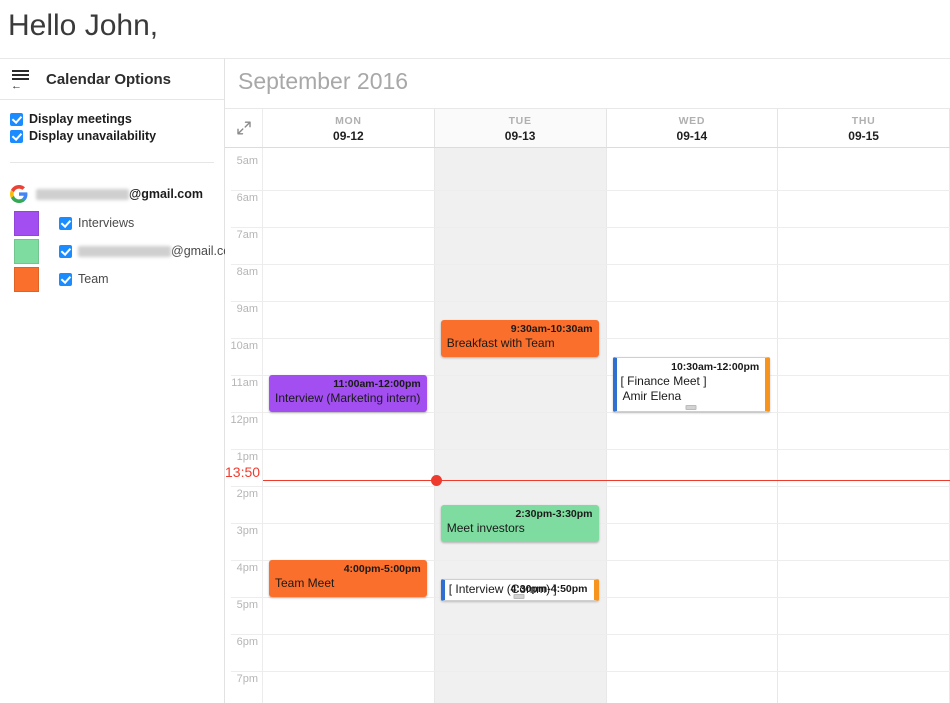 The image size is (950, 703). What do you see at coordinates (16, 119) in the screenshot?
I see `checkbox-display-meetings` at bounding box center [16, 119].